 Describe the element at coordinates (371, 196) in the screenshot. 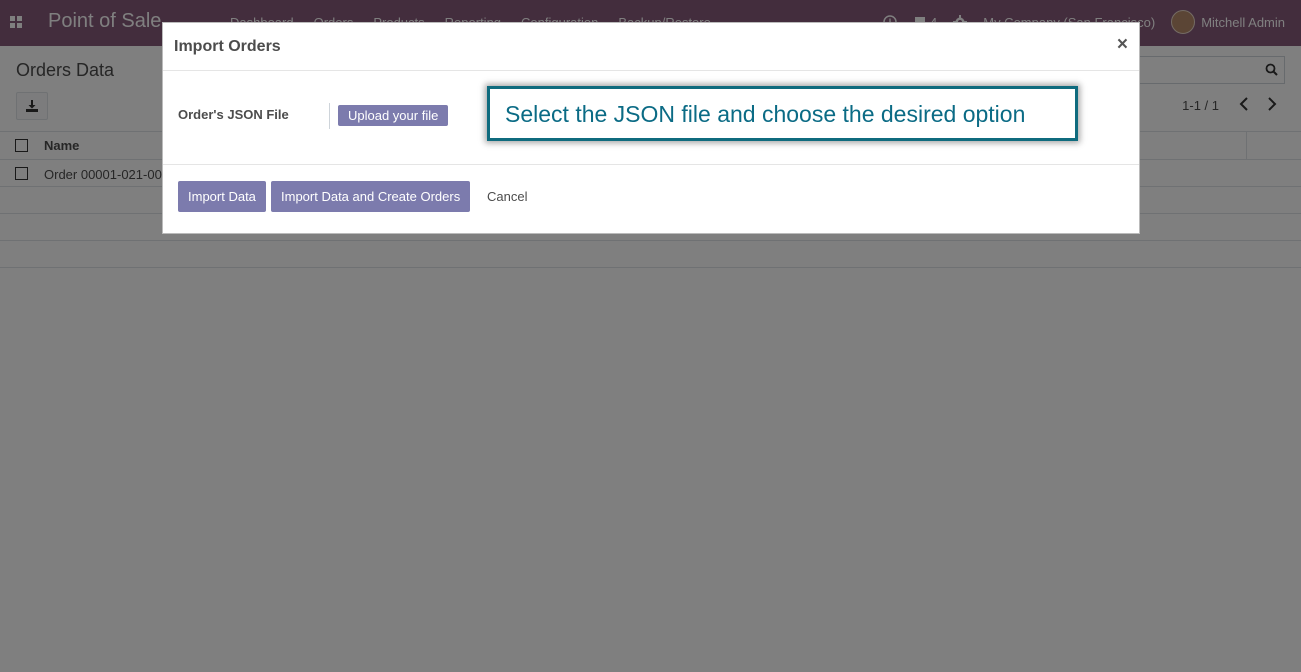

I see `import-create-orders-button: Import Data and Create Orders` at that location.